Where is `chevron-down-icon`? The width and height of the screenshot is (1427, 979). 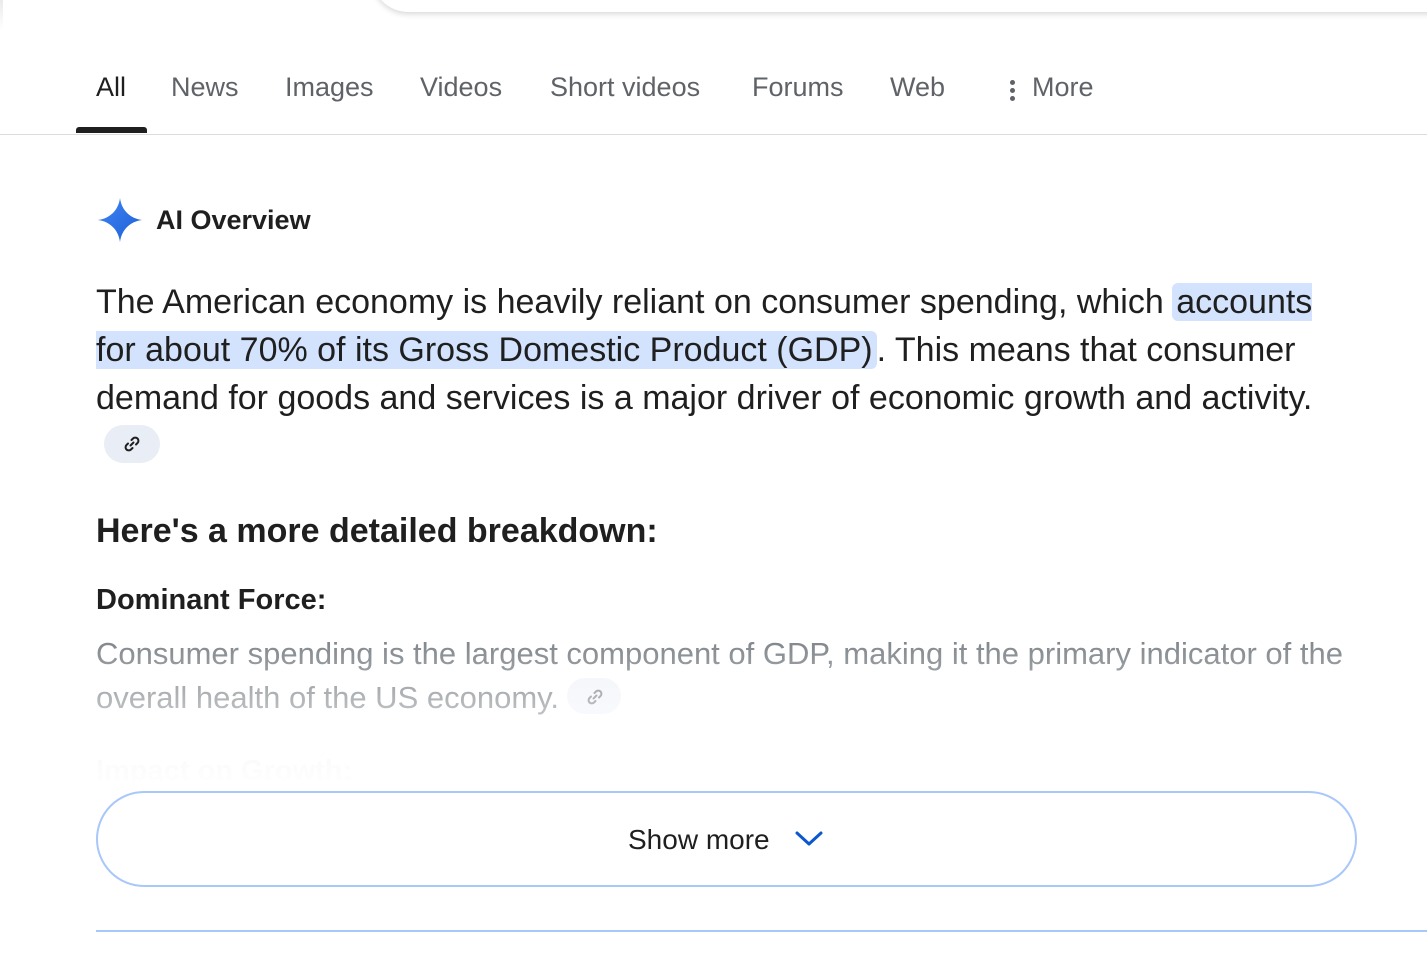
chevron-down-icon is located at coordinates (809, 838).